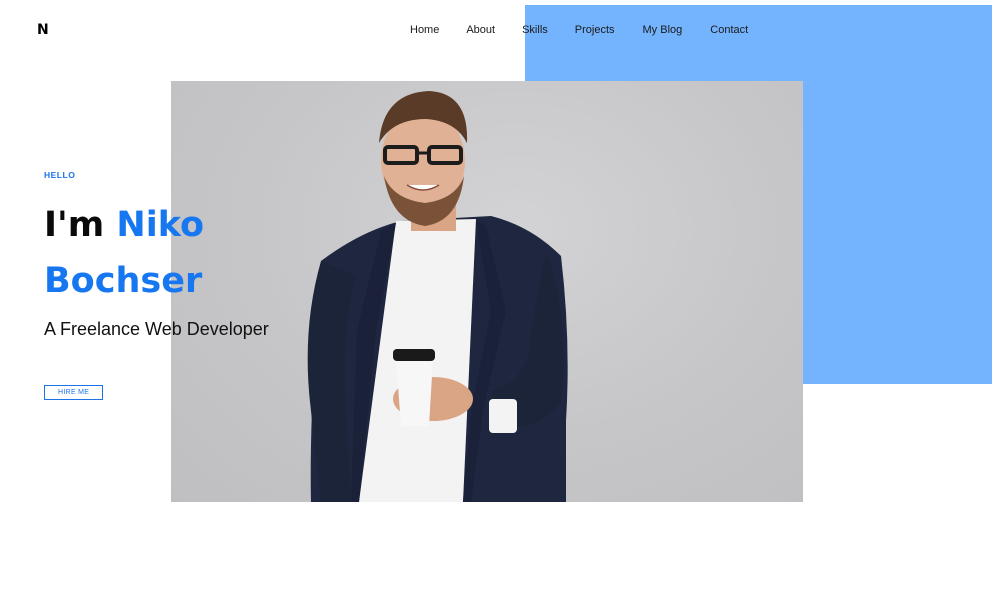  I want to click on hero-first-name: Niko, so click(160, 225).